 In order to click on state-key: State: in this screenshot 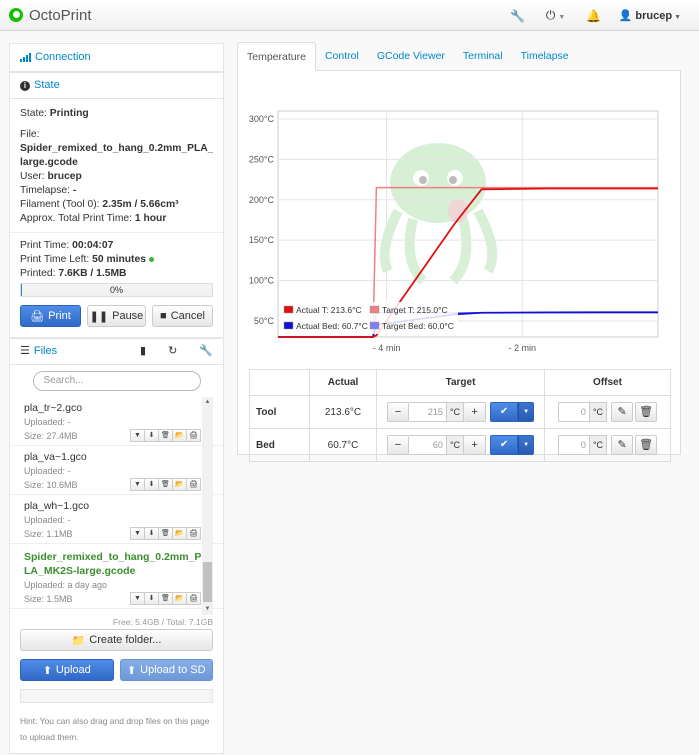, I will do `click(33, 113)`.